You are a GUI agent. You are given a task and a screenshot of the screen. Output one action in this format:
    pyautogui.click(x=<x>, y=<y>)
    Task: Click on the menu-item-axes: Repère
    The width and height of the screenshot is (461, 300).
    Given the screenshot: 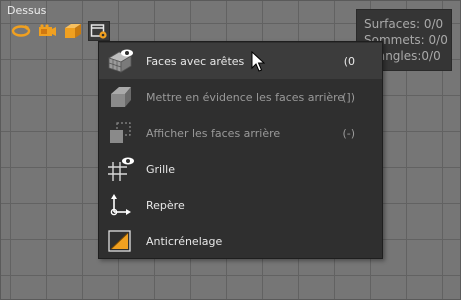 What is the action you would take?
    pyautogui.click(x=240, y=205)
    